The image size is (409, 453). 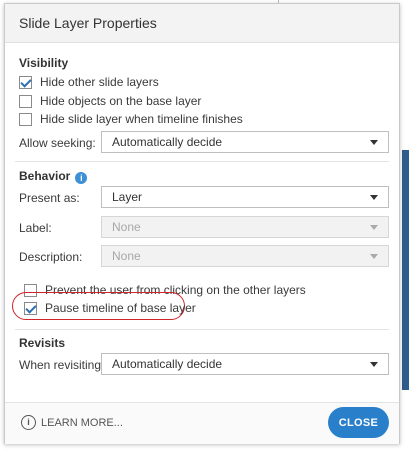 I want to click on when-revisiting-label: When revisiting:, so click(x=62, y=365).